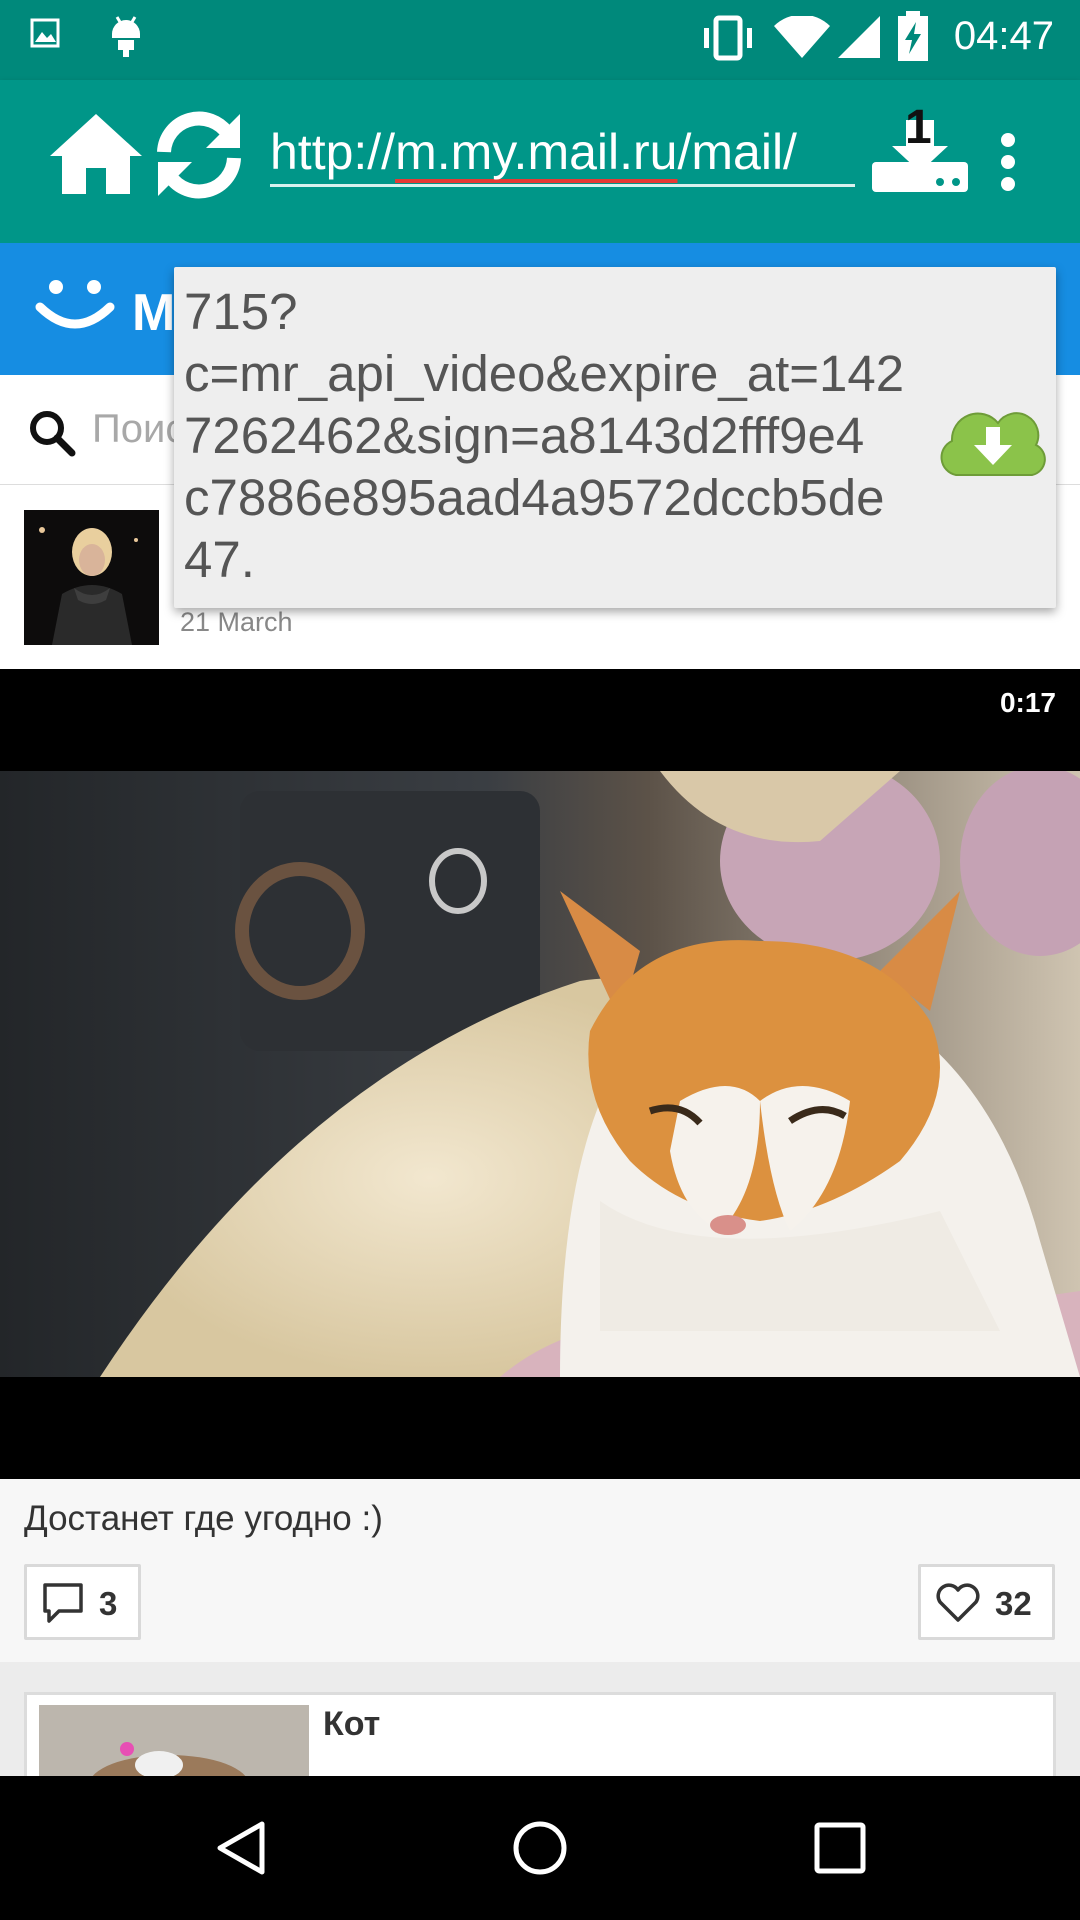 The image size is (1080, 1920). What do you see at coordinates (352, 1724) in the screenshot?
I see `next-post-title: Кот` at bounding box center [352, 1724].